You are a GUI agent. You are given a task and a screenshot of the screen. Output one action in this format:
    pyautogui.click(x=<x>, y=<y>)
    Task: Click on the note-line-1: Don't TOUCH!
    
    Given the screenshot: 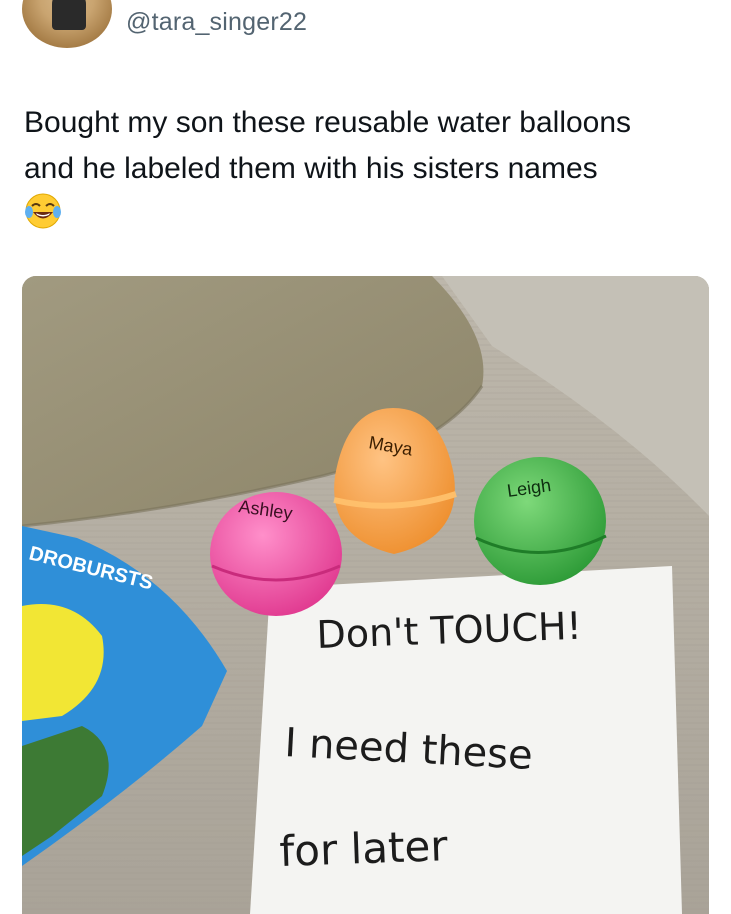 What is the action you would take?
    pyautogui.click(x=449, y=630)
    